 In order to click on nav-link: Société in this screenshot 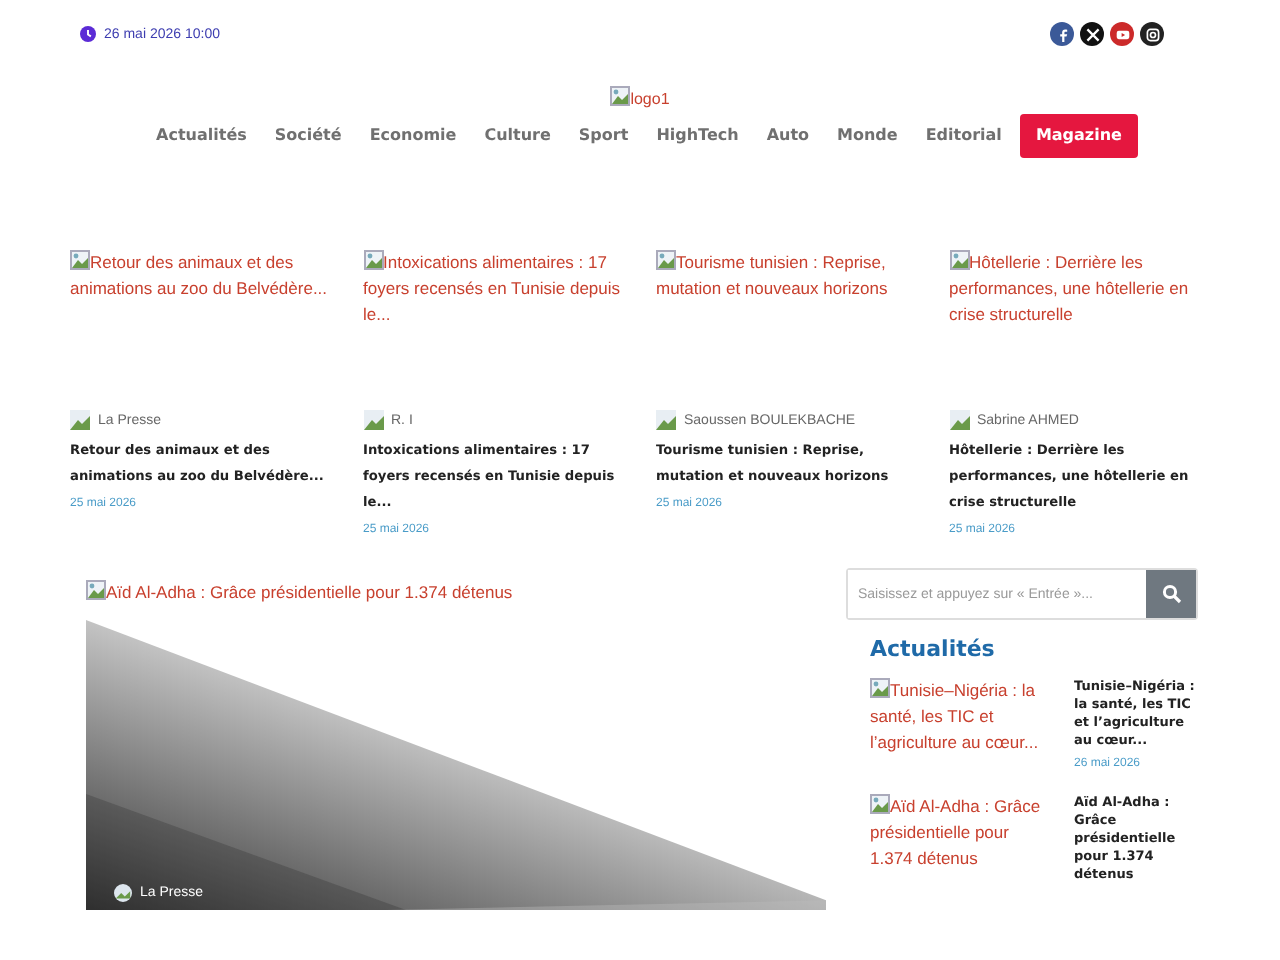, I will do `click(308, 136)`.